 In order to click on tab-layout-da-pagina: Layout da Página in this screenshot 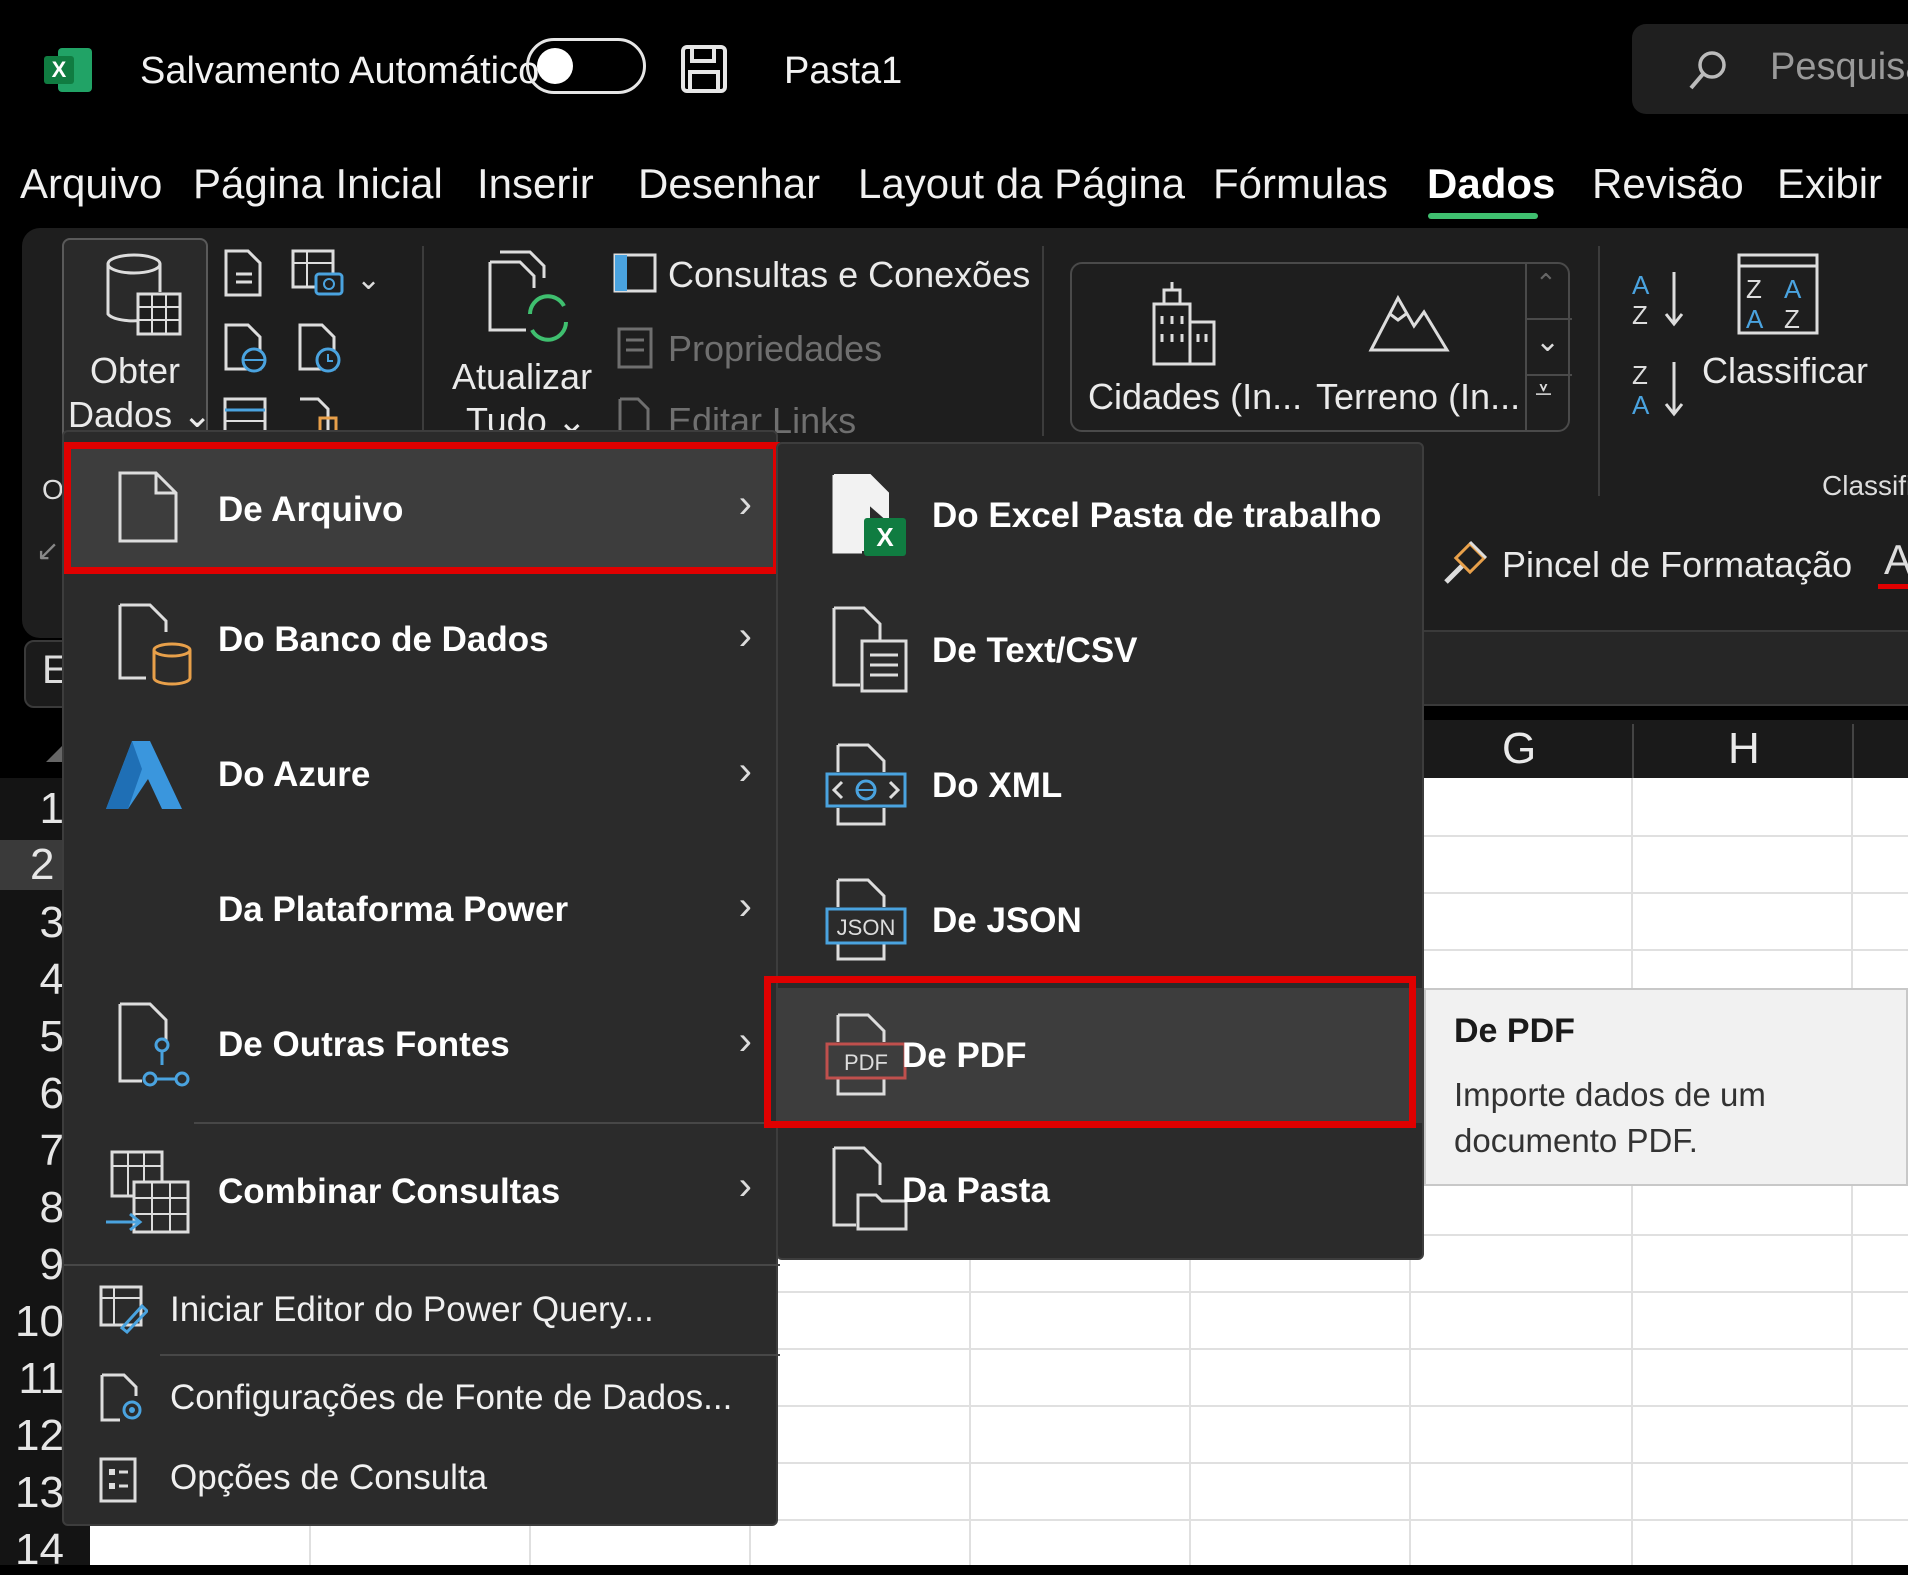, I will do `click(1021, 184)`.